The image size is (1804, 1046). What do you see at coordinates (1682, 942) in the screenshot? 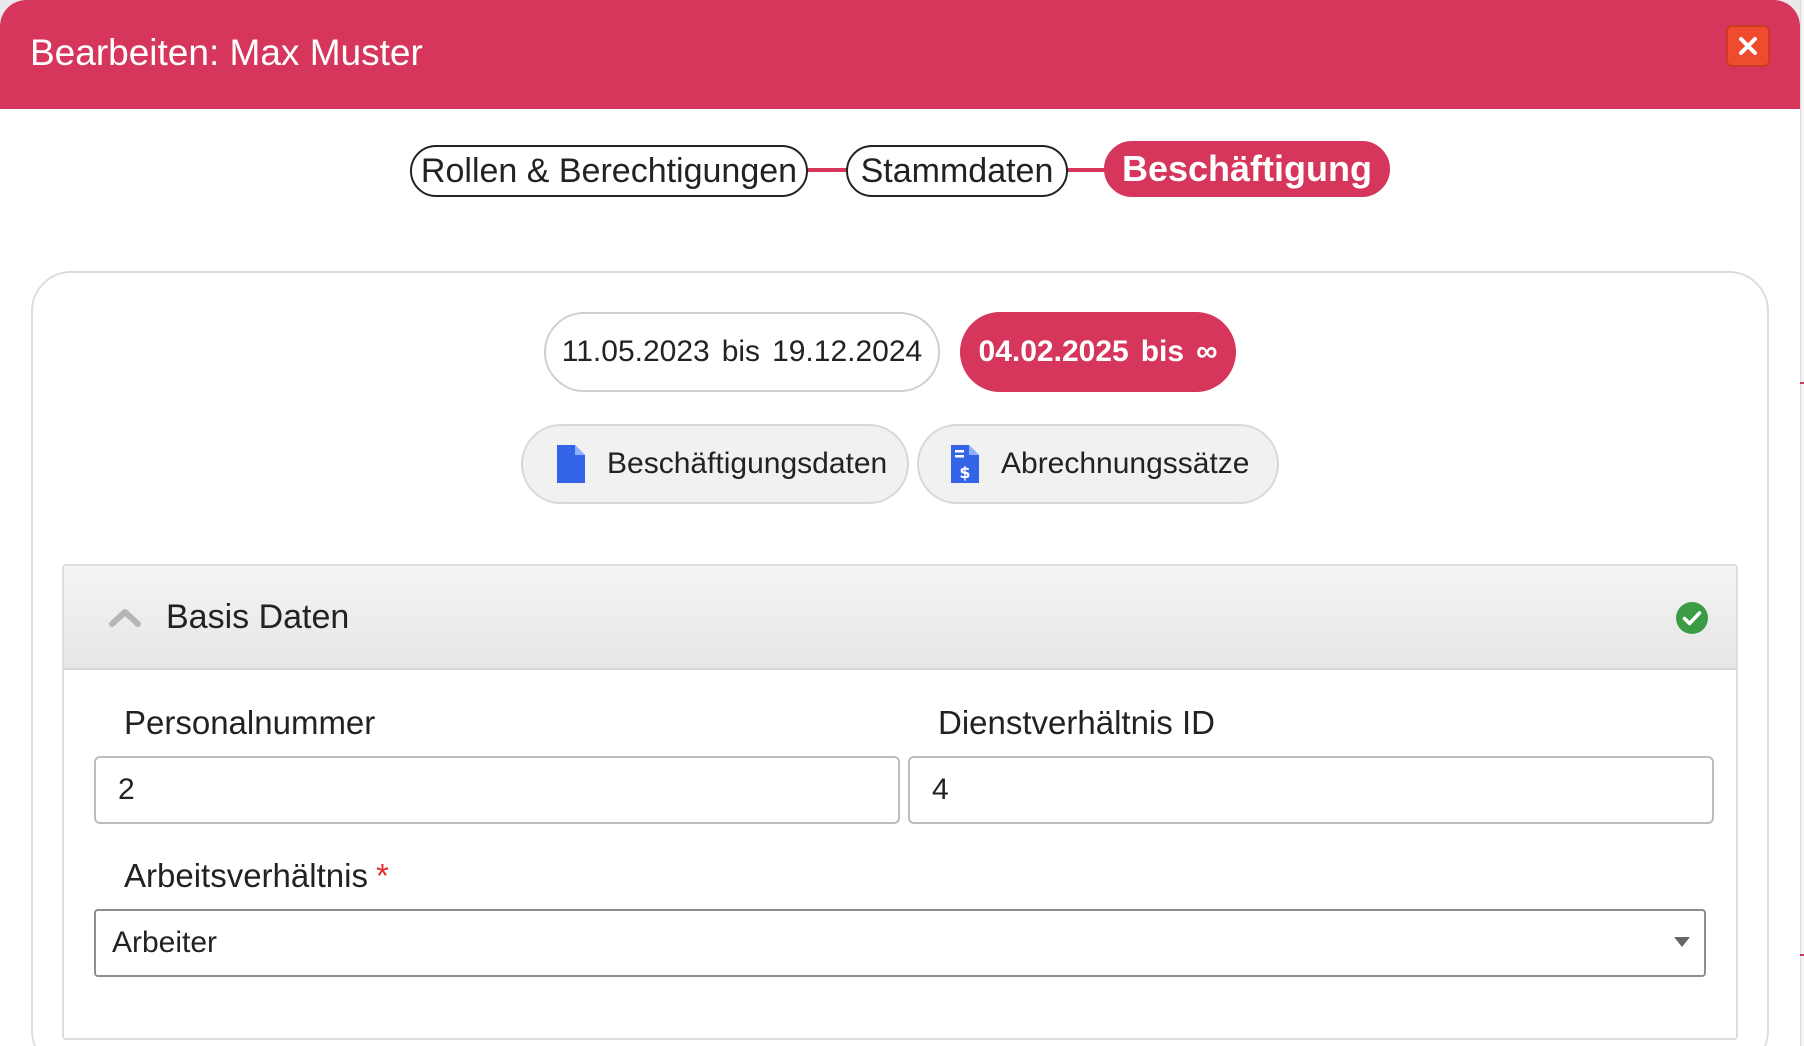
I see `caret-down-icon` at bounding box center [1682, 942].